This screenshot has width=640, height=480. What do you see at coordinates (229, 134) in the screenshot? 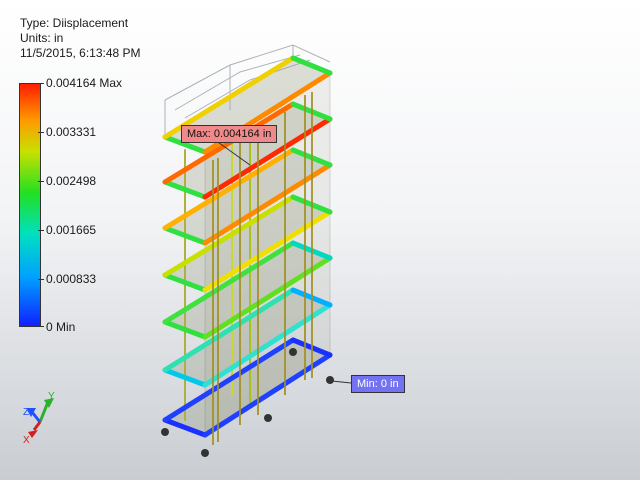
I see `max-callout: Max: 0.004164 in` at bounding box center [229, 134].